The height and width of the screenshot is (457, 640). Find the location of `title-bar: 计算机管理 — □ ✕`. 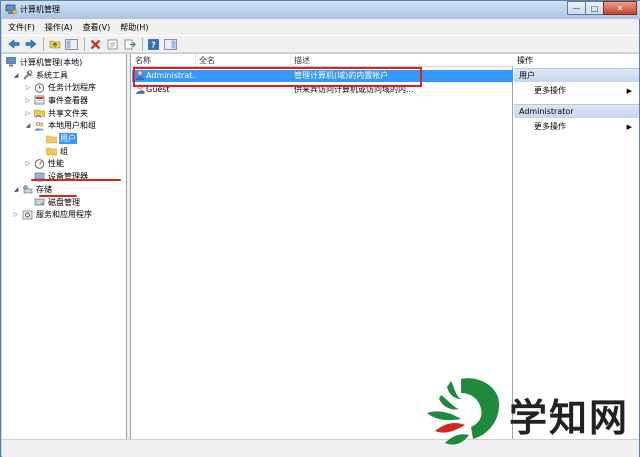

title-bar: 计算机管理 — □ ✕ is located at coordinates (320, 10).